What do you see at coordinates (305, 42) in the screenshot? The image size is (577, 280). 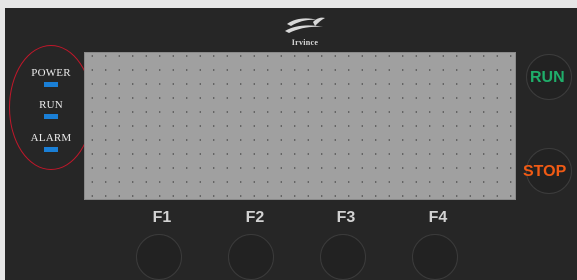 I see `brand-name: Irvince` at bounding box center [305, 42].